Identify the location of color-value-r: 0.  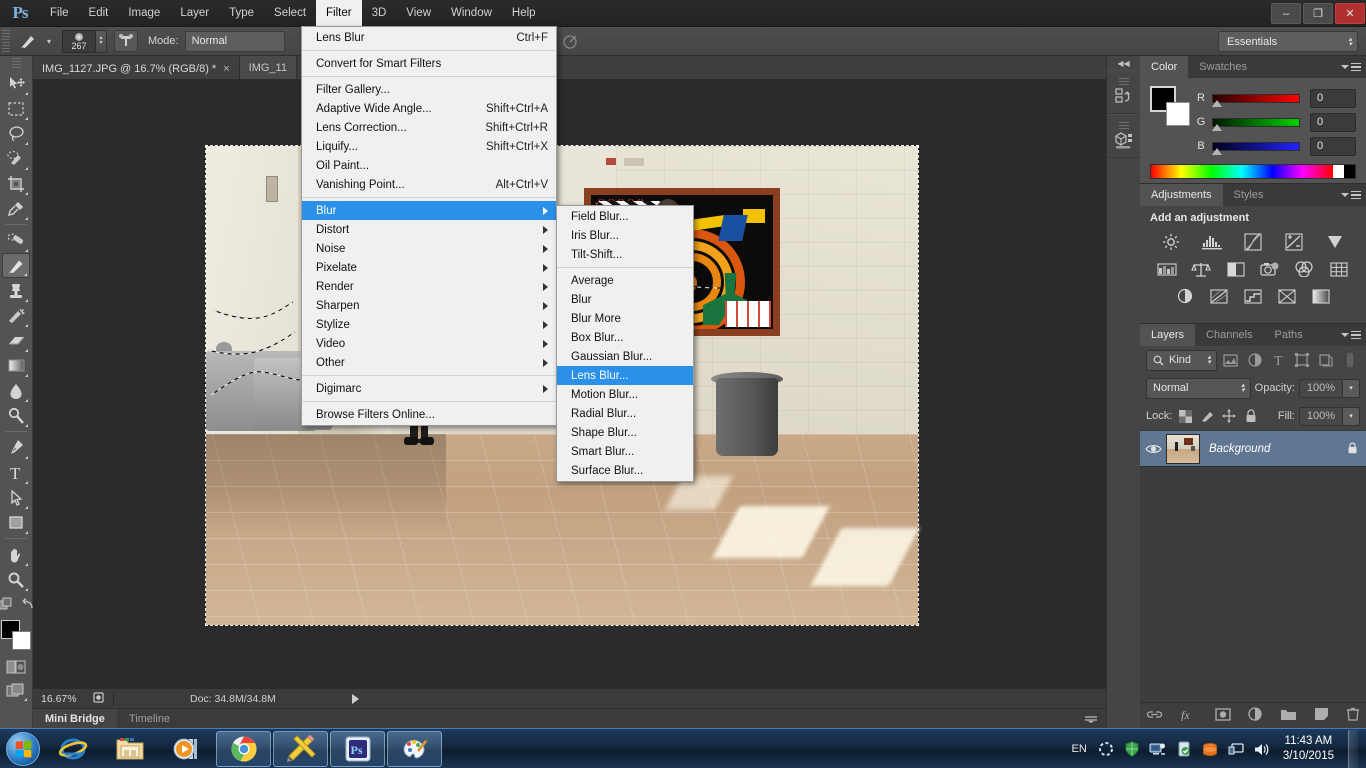
(1333, 98).